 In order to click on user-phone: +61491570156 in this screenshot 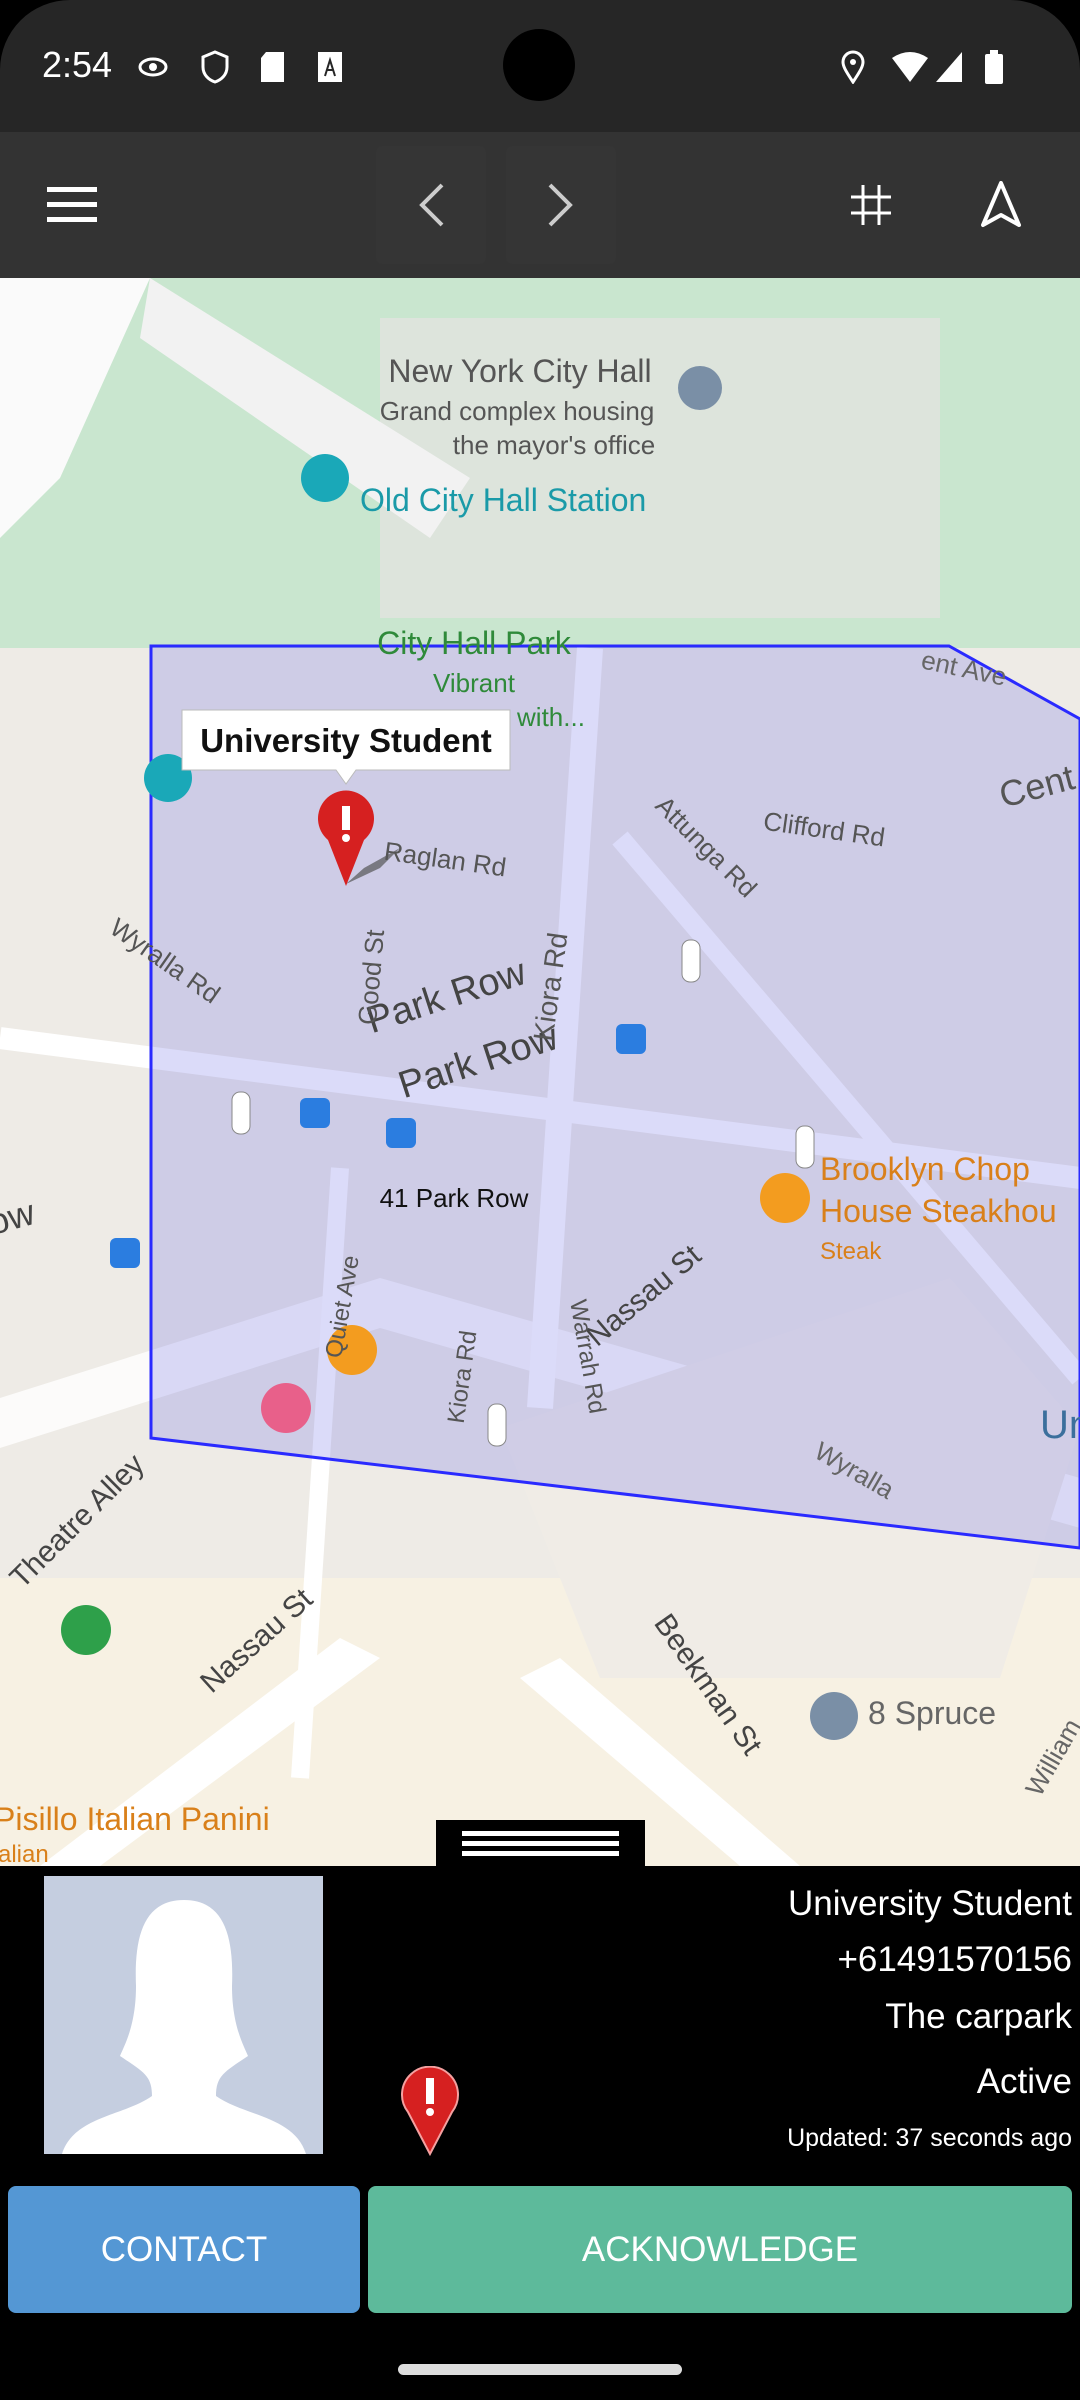, I will do `click(954, 1960)`.